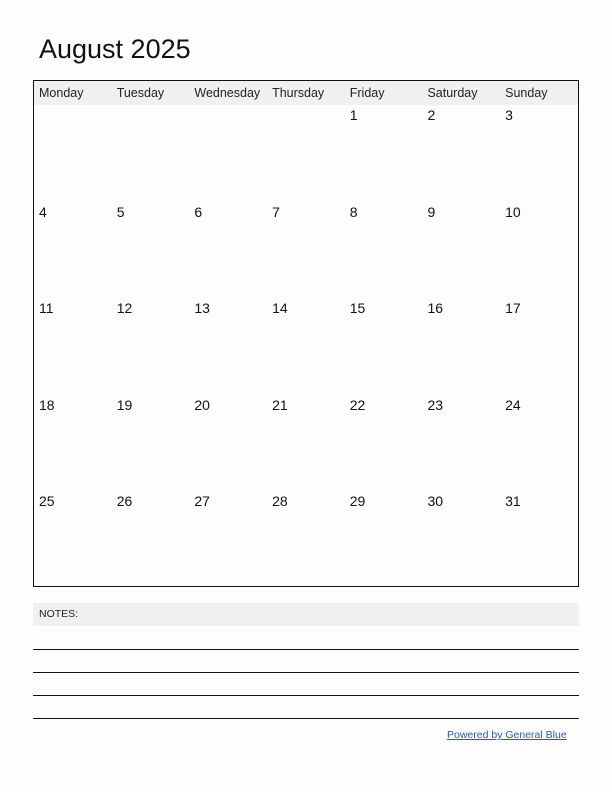 This screenshot has width=612, height=792. Describe the element at coordinates (435, 308) in the screenshot. I see `day-cell: 16` at that location.